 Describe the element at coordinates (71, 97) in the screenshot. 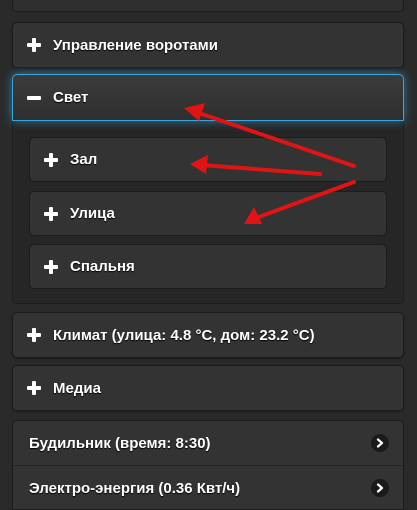

I see `section-light-label: Свет` at that location.